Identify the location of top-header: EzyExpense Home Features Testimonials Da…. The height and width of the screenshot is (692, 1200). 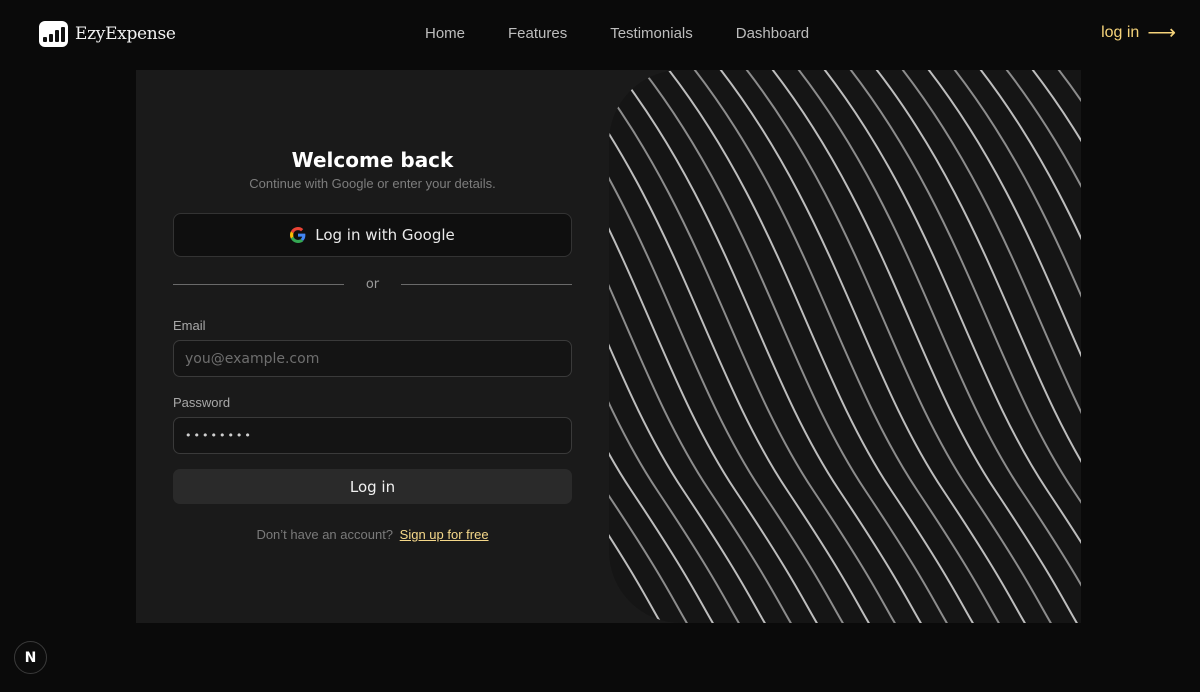
(600, 35).